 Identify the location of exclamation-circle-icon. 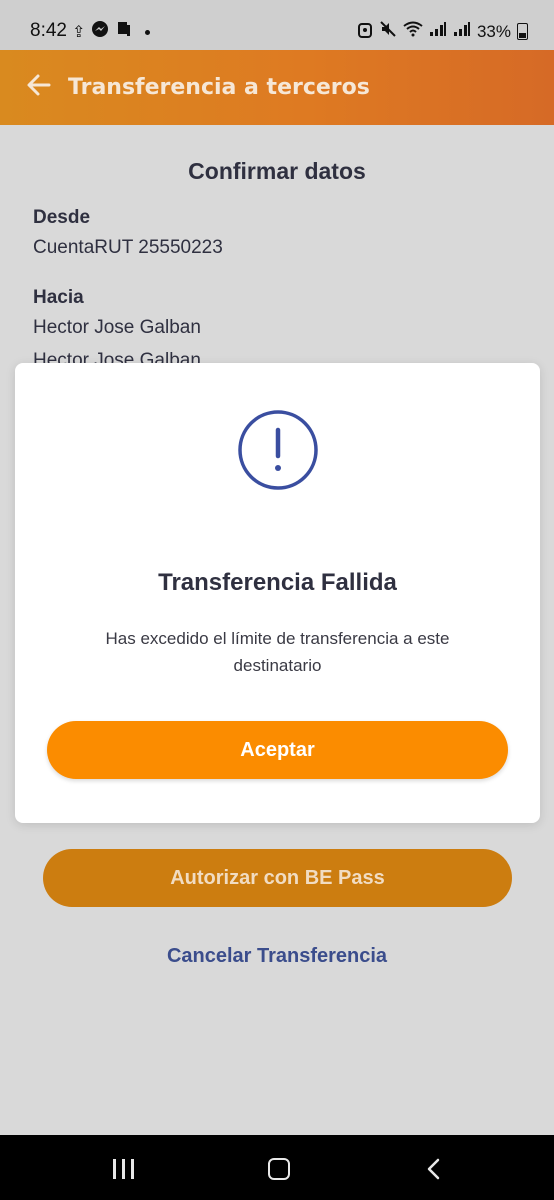
(278, 450).